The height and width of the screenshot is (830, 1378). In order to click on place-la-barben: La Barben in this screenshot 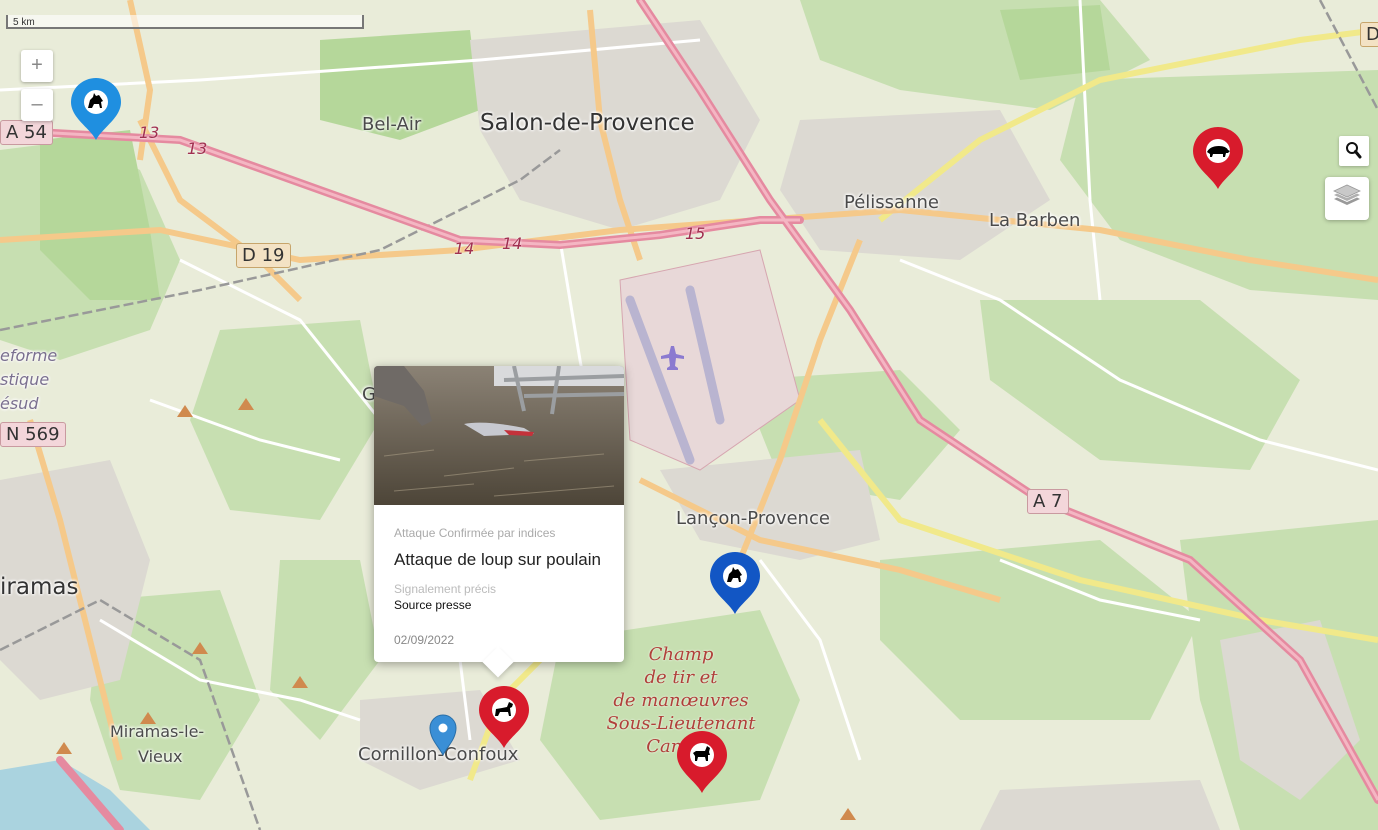, I will do `click(1035, 220)`.